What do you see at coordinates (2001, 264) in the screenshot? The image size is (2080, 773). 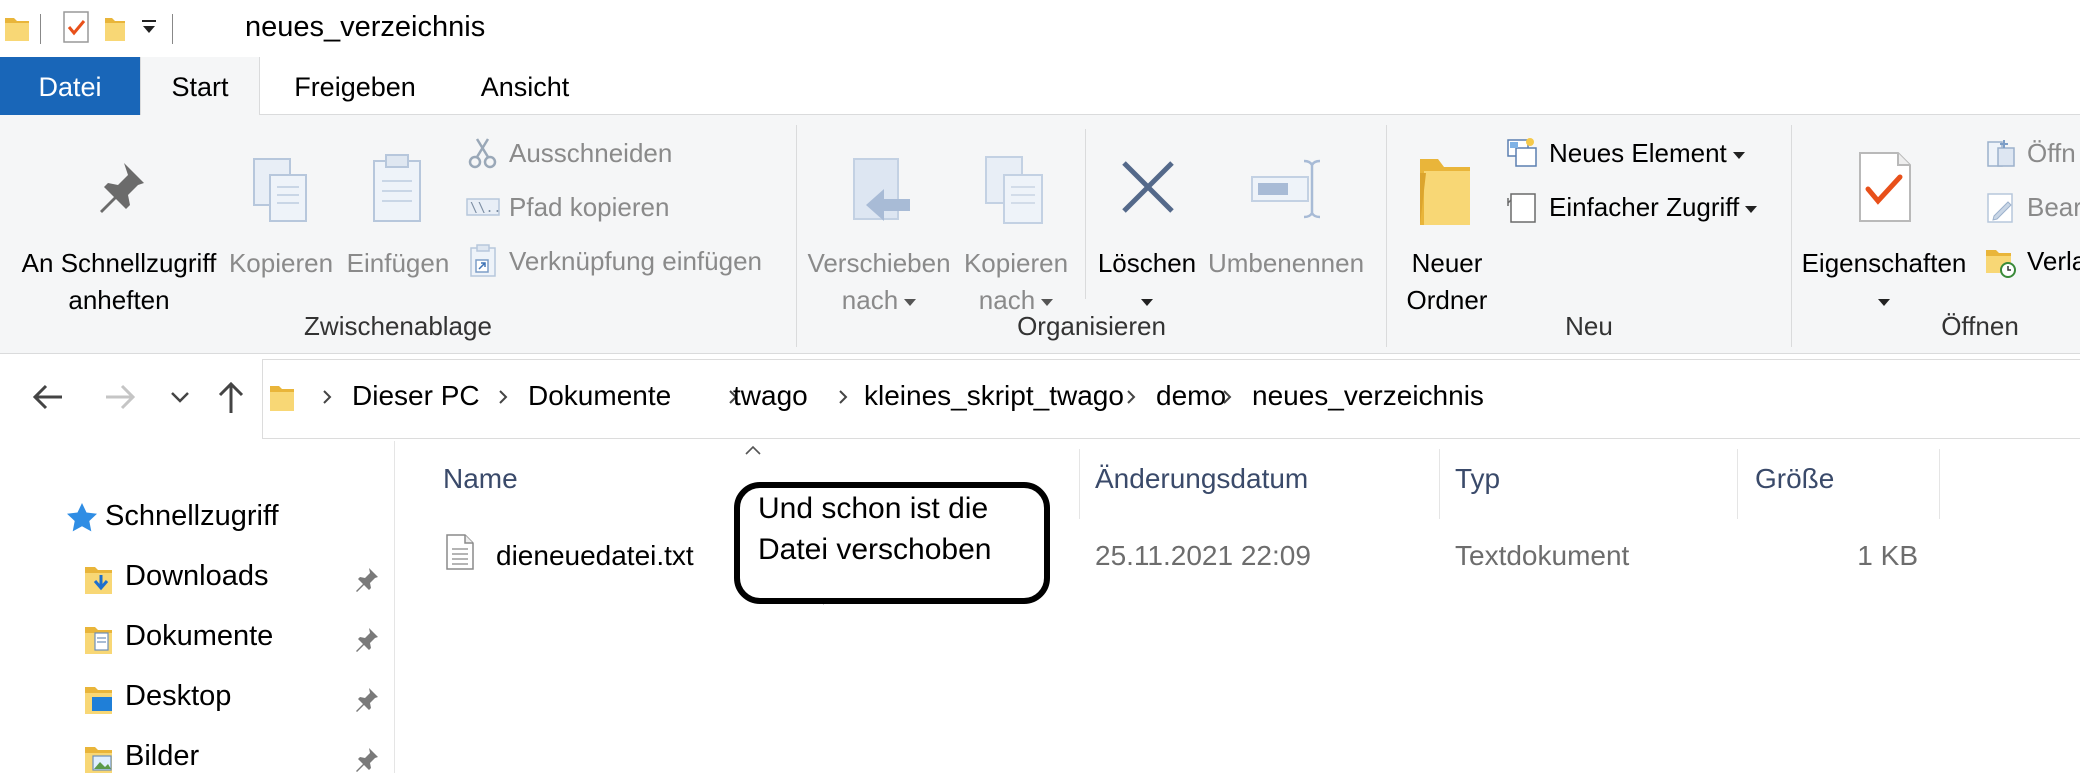 I see `history-icon` at bounding box center [2001, 264].